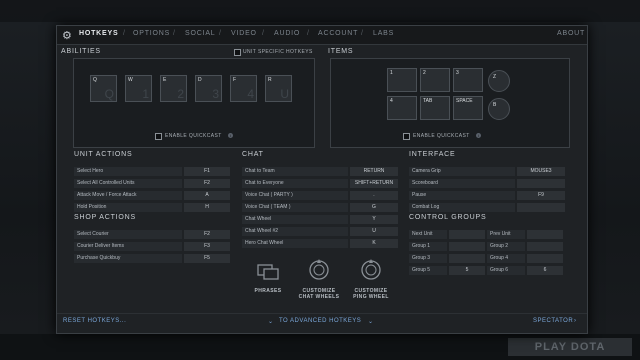 Image resolution: width=640 pixels, height=360 pixels. I want to click on abilities-title: ABILITIES, so click(81, 51).